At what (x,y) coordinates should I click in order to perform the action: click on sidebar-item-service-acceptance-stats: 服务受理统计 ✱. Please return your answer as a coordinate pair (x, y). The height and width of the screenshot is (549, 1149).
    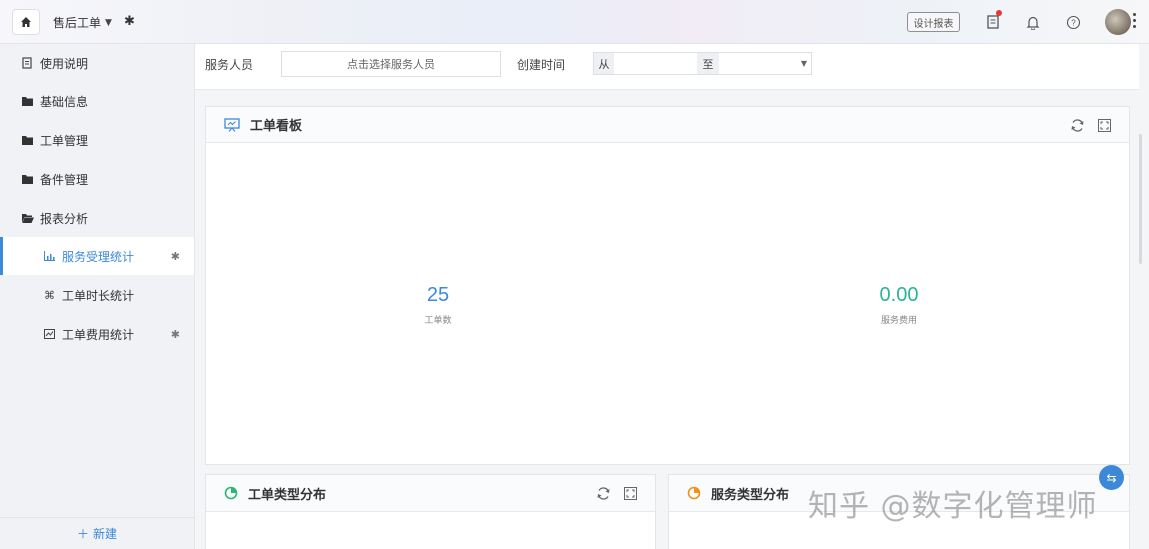
    Looking at the image, I should click on (97, 256).